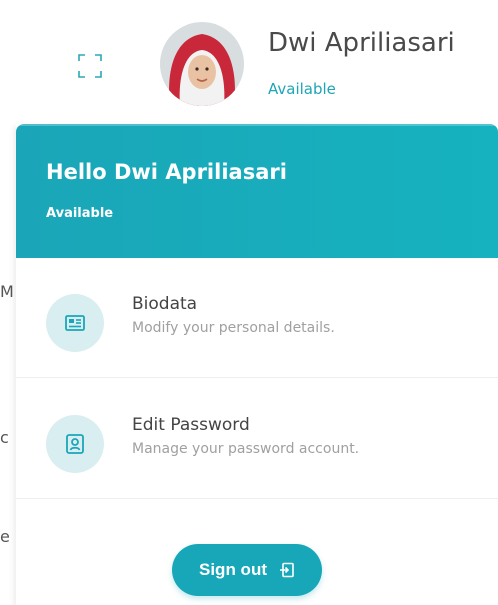  What do you see at coordinates (4, 437) in the screenshot?
I see `background-text: c` at bounding box center [4, 437].